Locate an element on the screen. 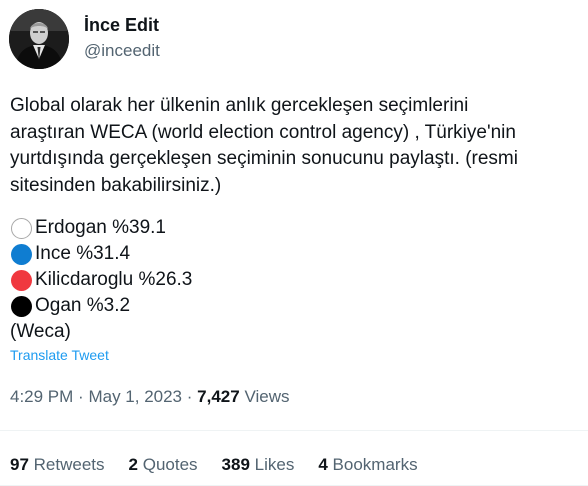 Image resolution: width=588 pixels, height=486 pixels. source-line: (Weca) is located at coordinates (40, 331).